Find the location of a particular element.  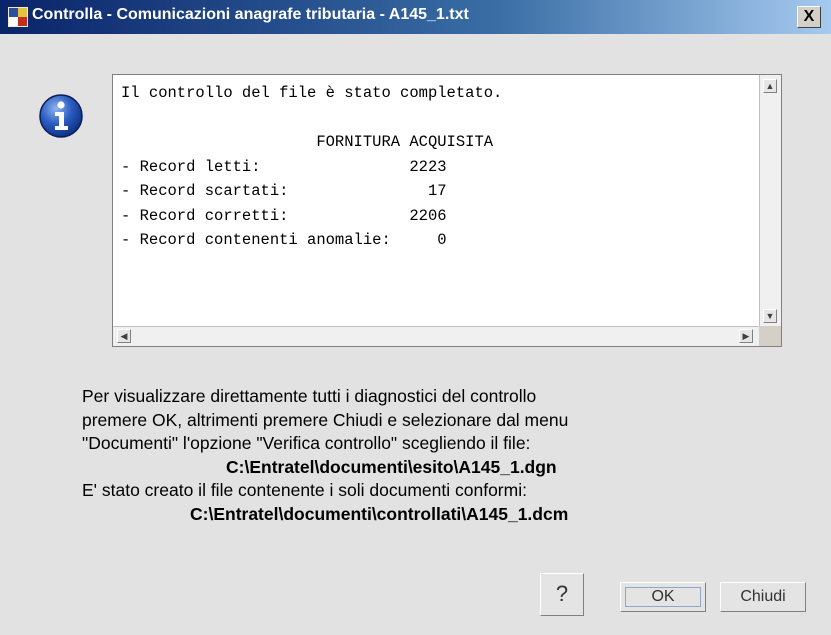

help-button: ? is located at coordinates (562, 594).